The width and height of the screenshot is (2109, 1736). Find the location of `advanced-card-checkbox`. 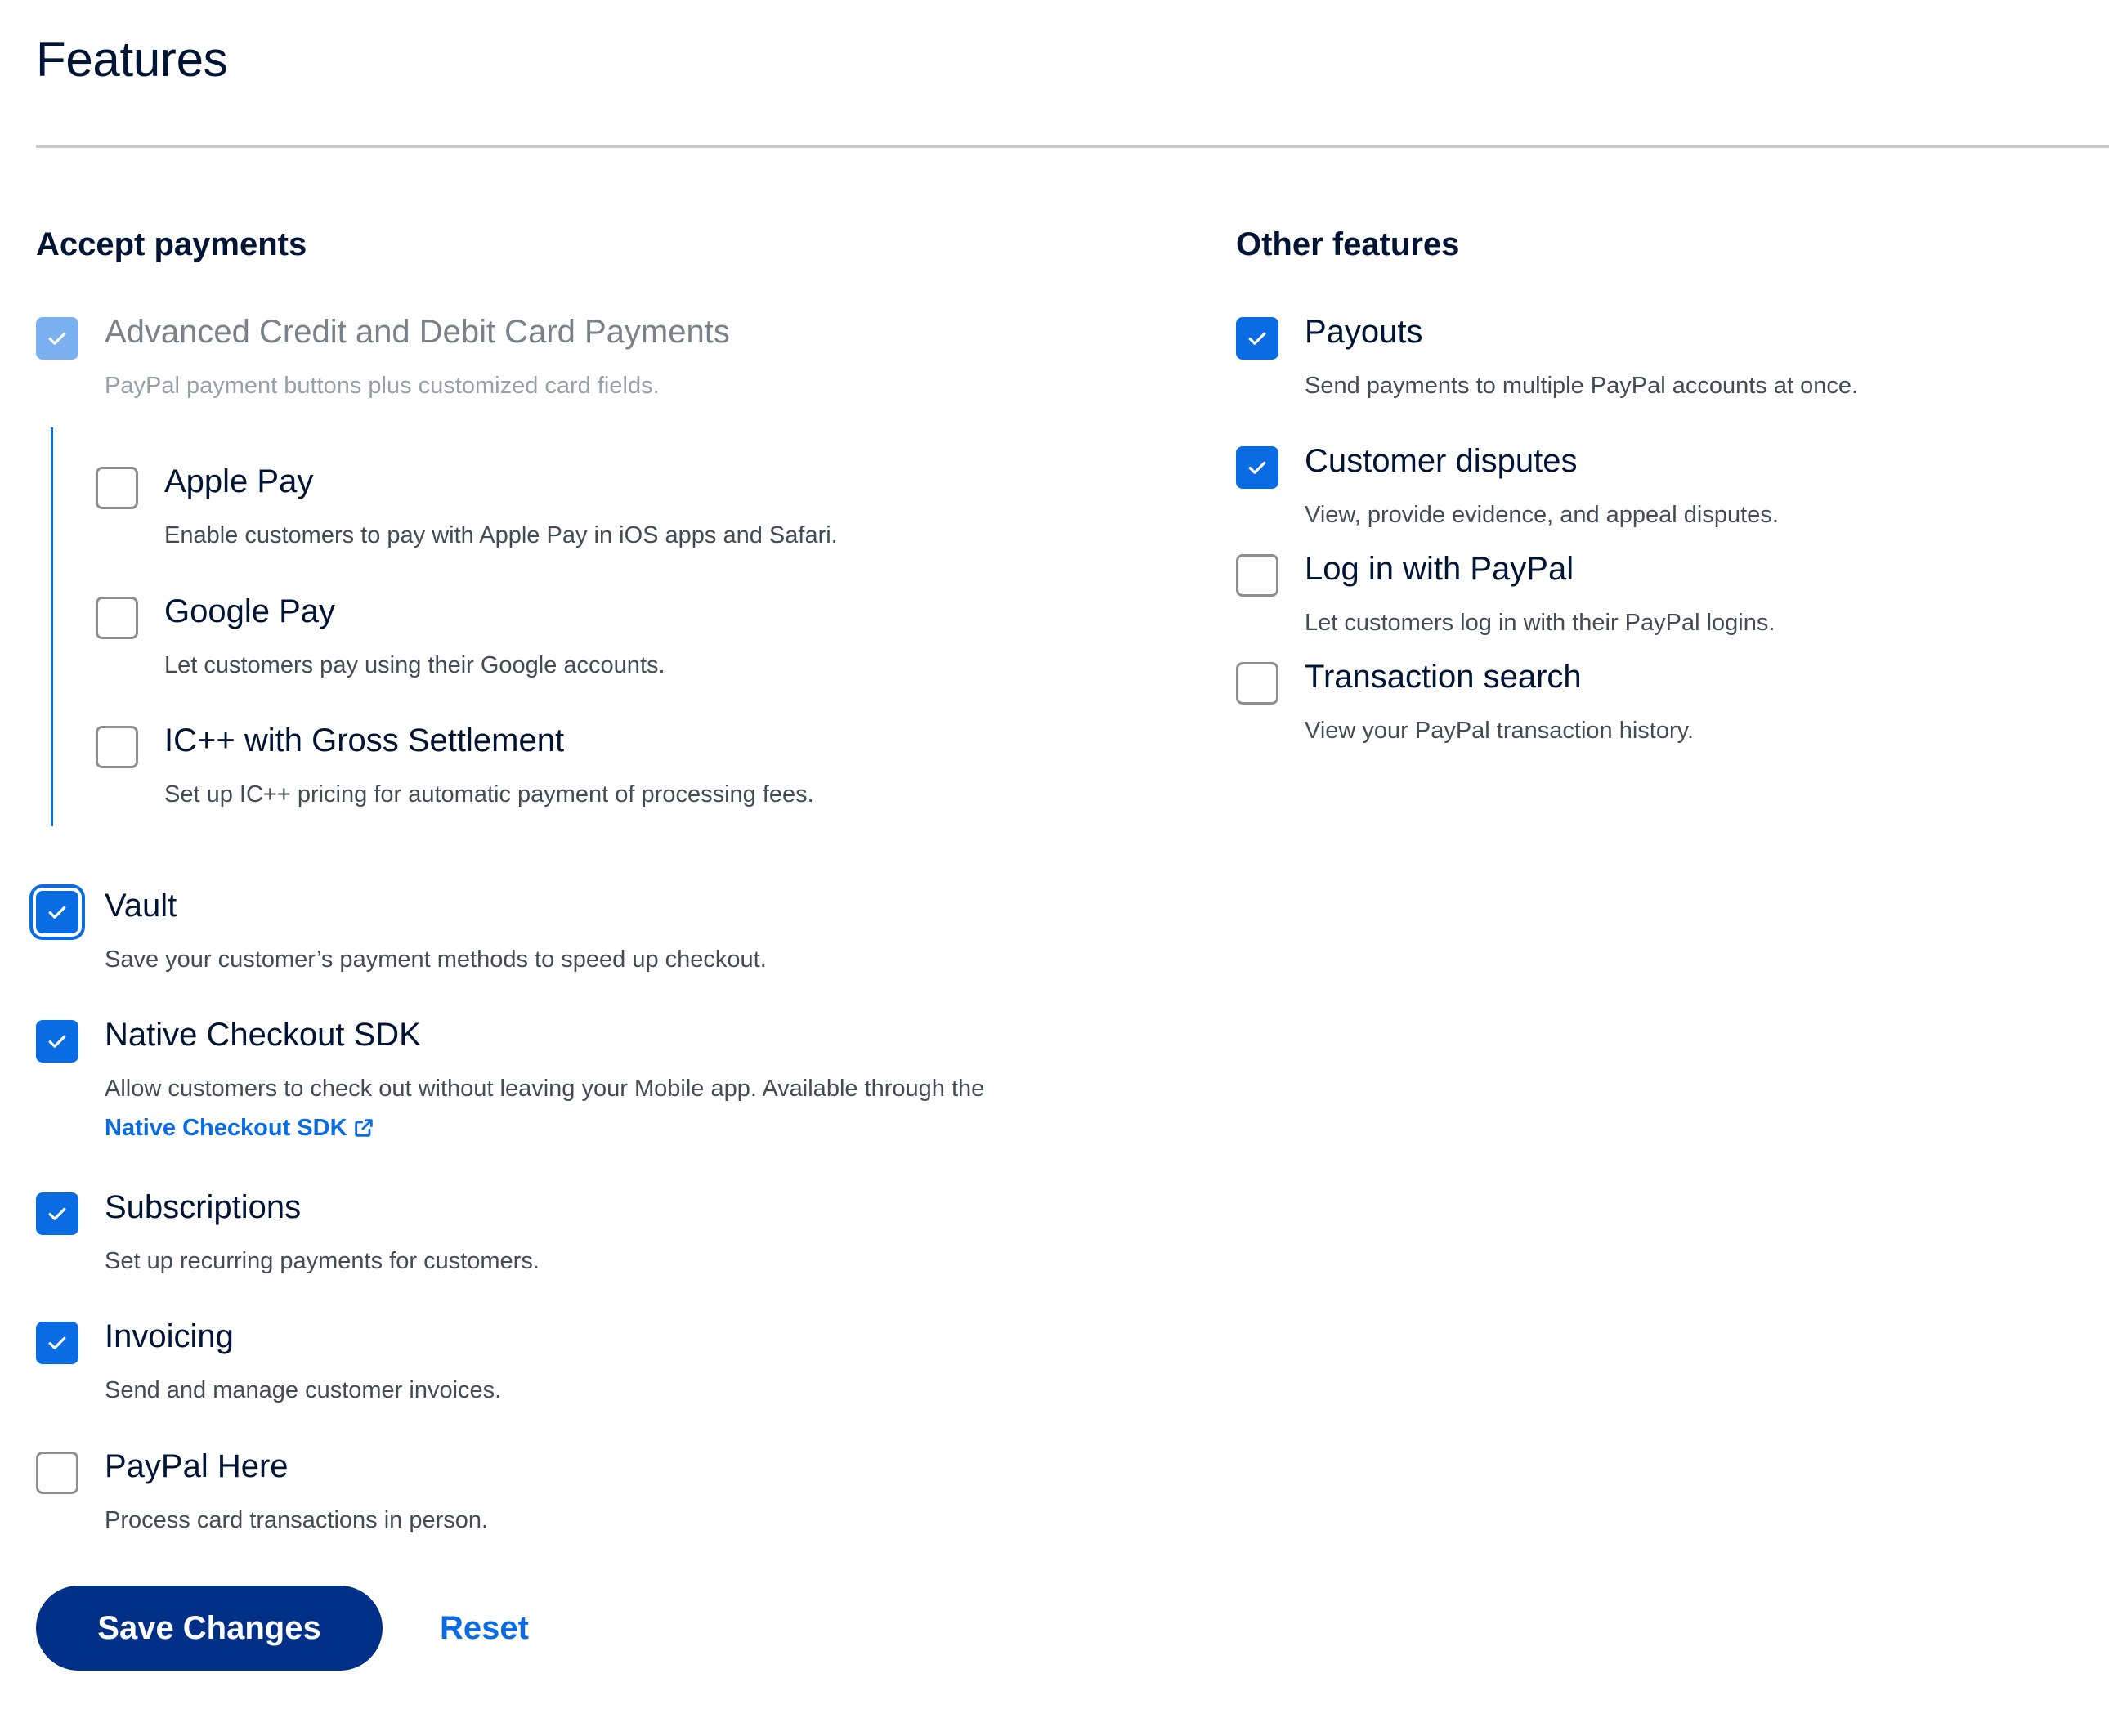

advanced-card-checkbox is located at coordinates (57, 339).